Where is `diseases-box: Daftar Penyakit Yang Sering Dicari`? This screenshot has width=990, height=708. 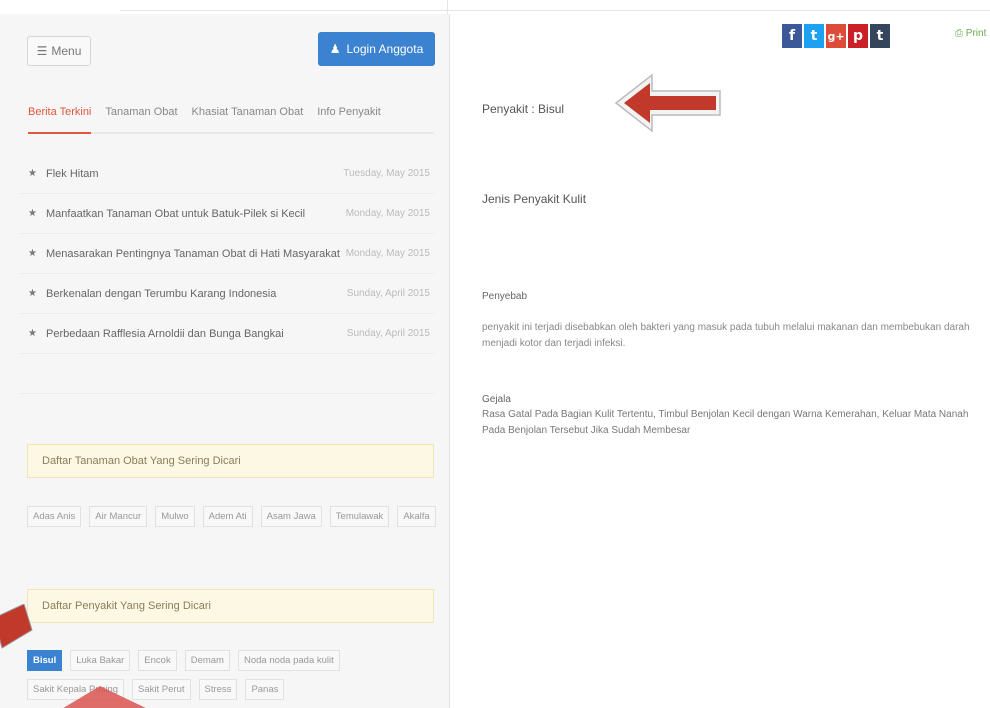 diseases-box: Daftar Penyakit Yang Sering Dicari is located at coordinates (230, 606).